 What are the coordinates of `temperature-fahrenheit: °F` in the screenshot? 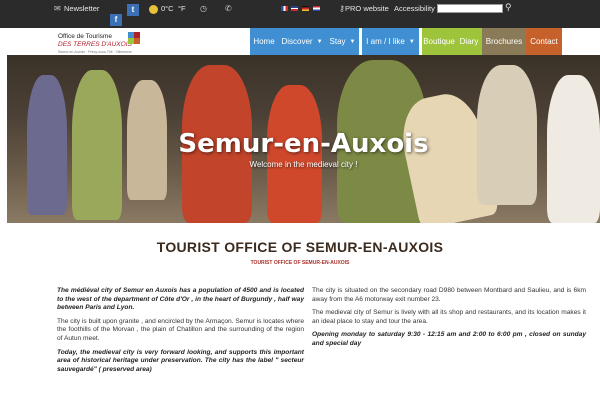 It's located at (182, 9).